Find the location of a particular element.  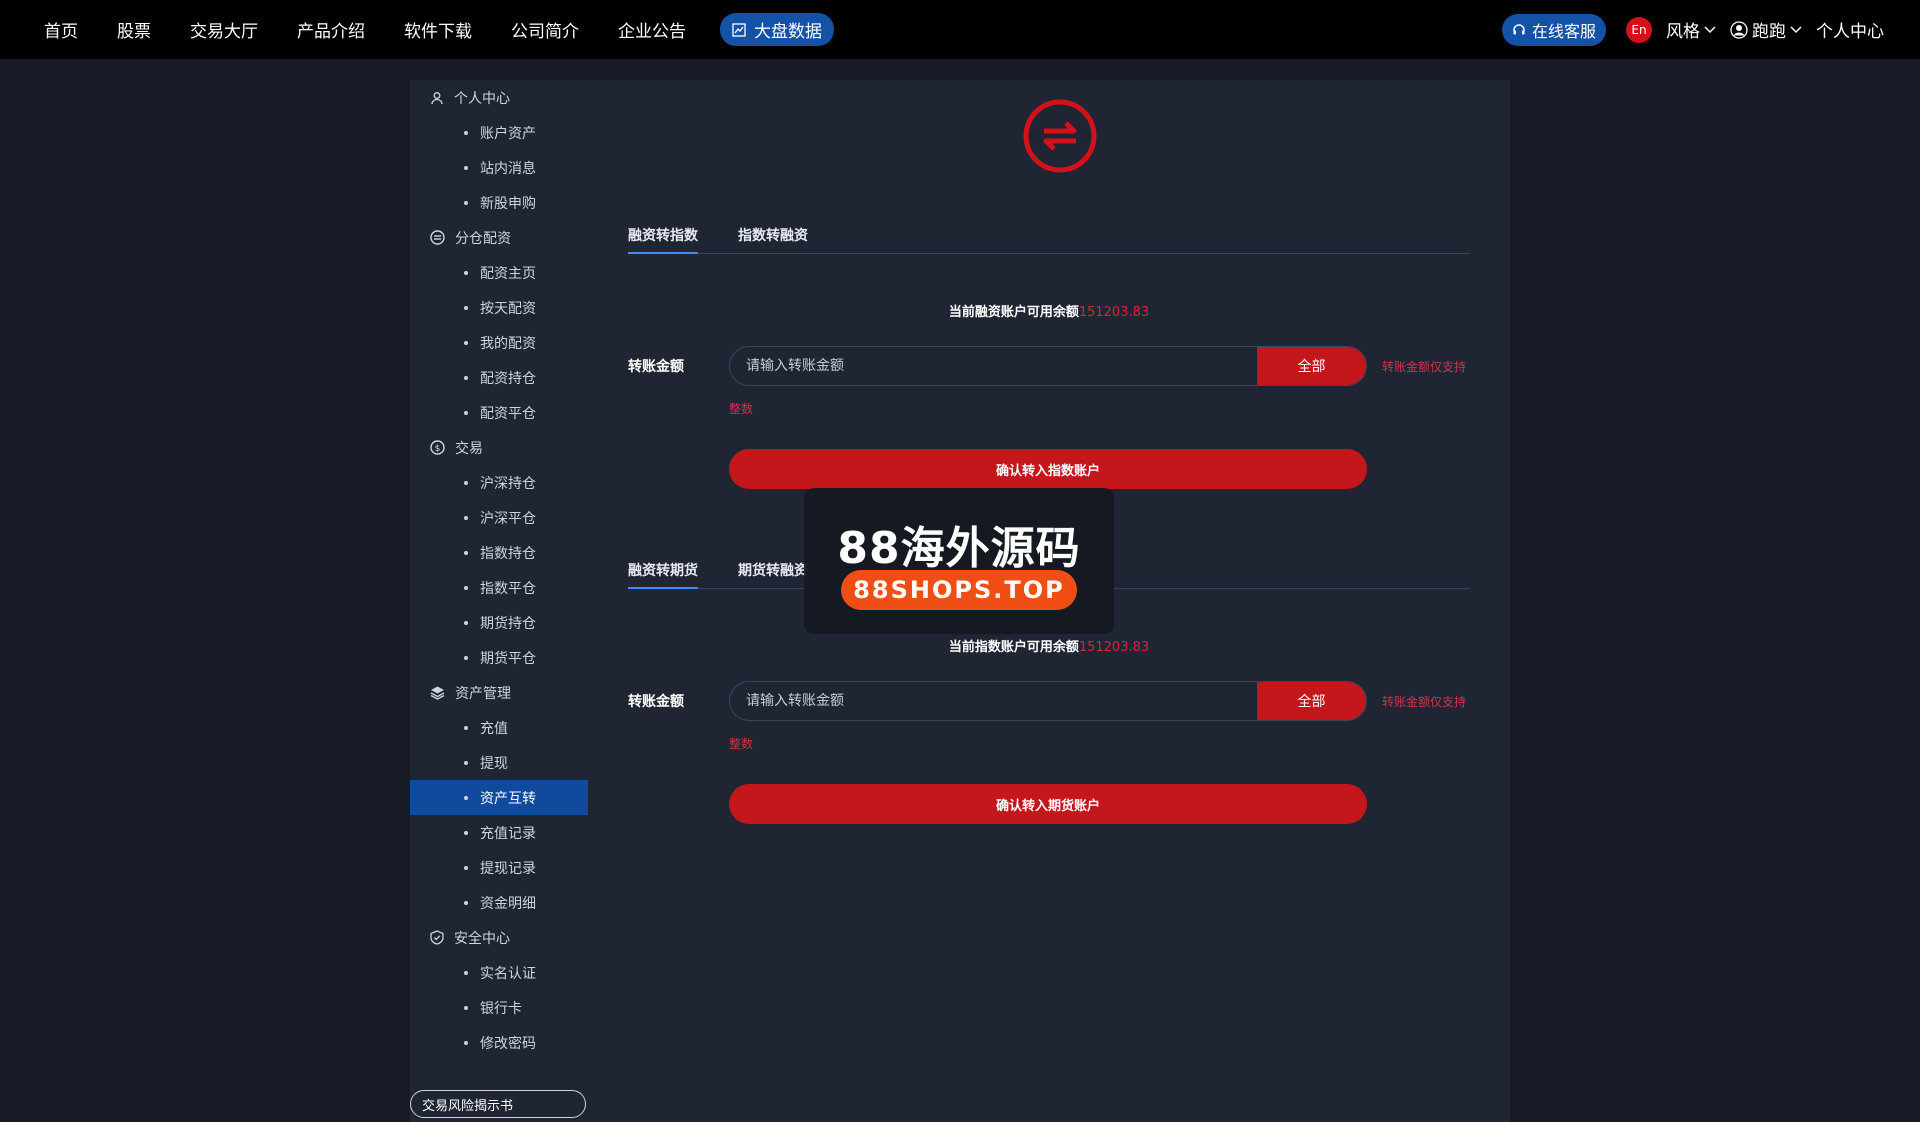

style-dropdown: 风格 is located at coordinates (1691, 29).